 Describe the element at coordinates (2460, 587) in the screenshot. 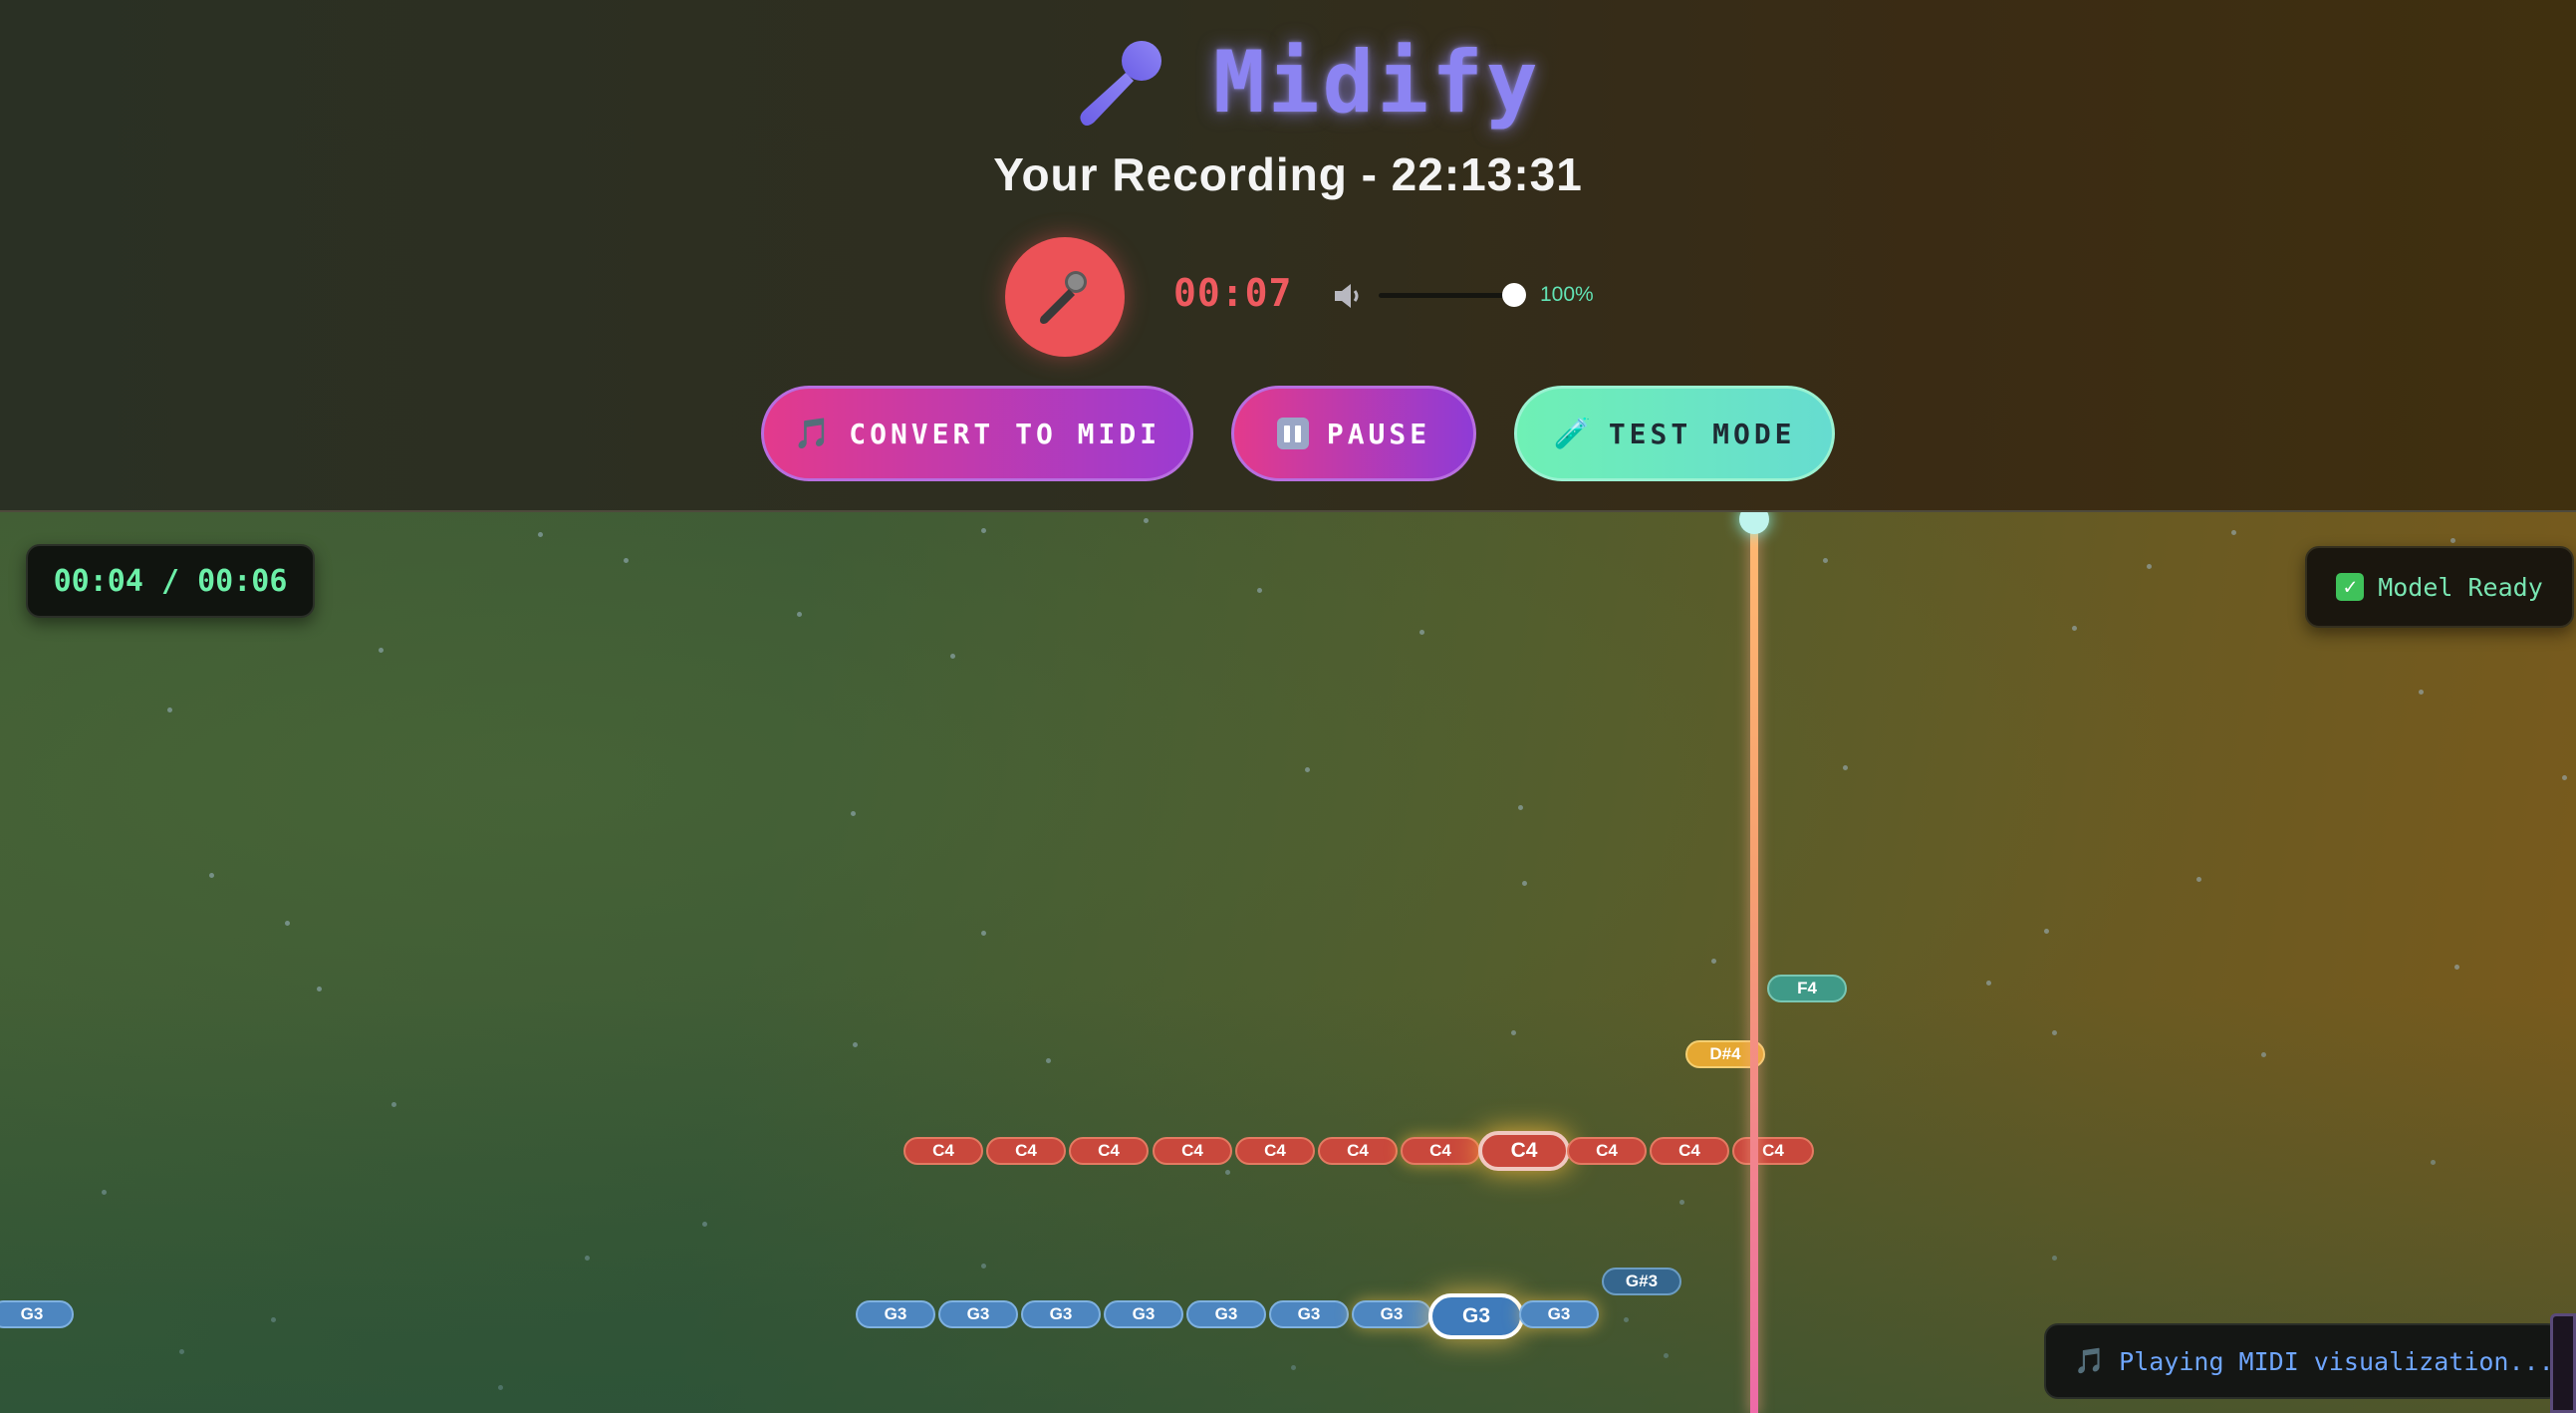

I see `model-status-label: Model Ready` at that location.